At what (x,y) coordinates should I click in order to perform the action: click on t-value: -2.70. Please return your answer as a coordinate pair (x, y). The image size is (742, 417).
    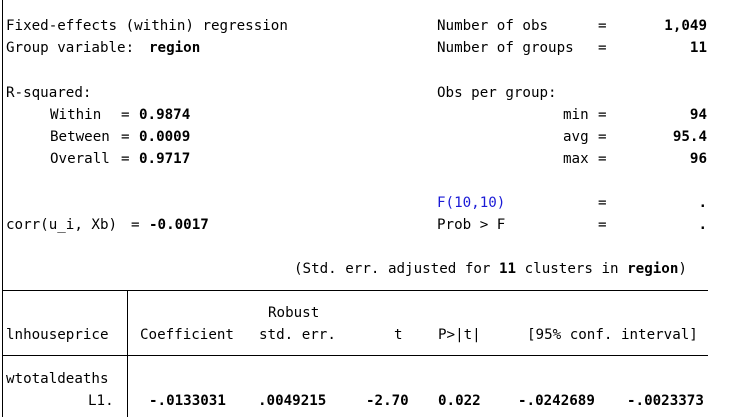
    Looking at the image, I should click on (387, 401).